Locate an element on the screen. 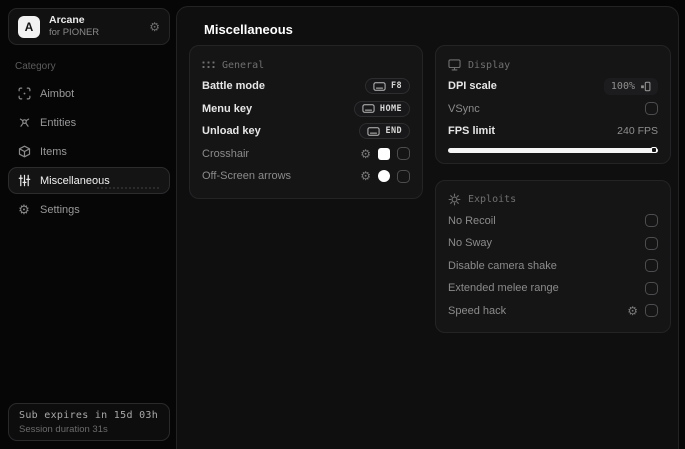 Image resolution: width=685 pixels, height=449 pixels. grid-icon is located at coordinates (208, 65).